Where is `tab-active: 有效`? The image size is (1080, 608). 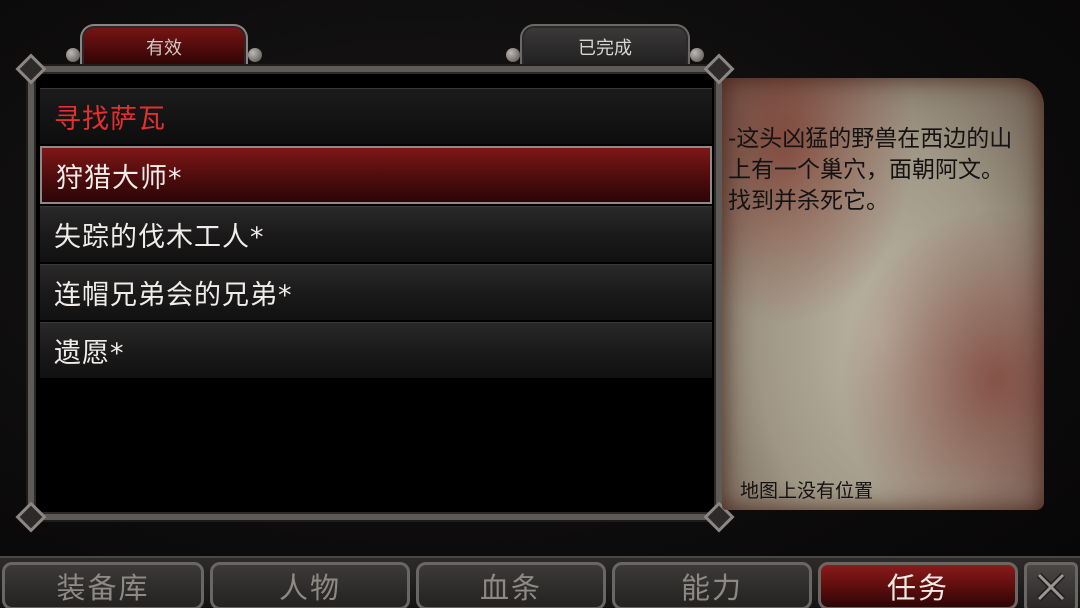 tab-active: 有效 is located at coordinates (164, 46).